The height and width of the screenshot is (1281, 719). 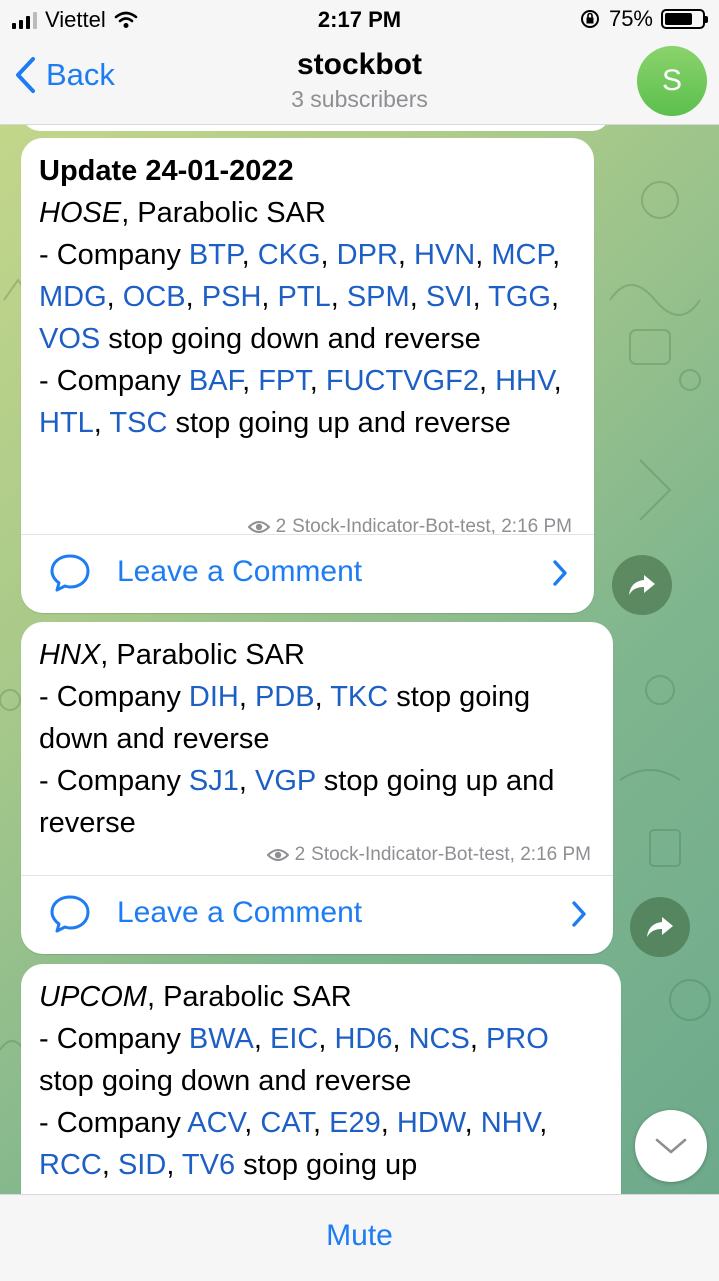 I want to click on avatar: S, so click(x=672, y=81).